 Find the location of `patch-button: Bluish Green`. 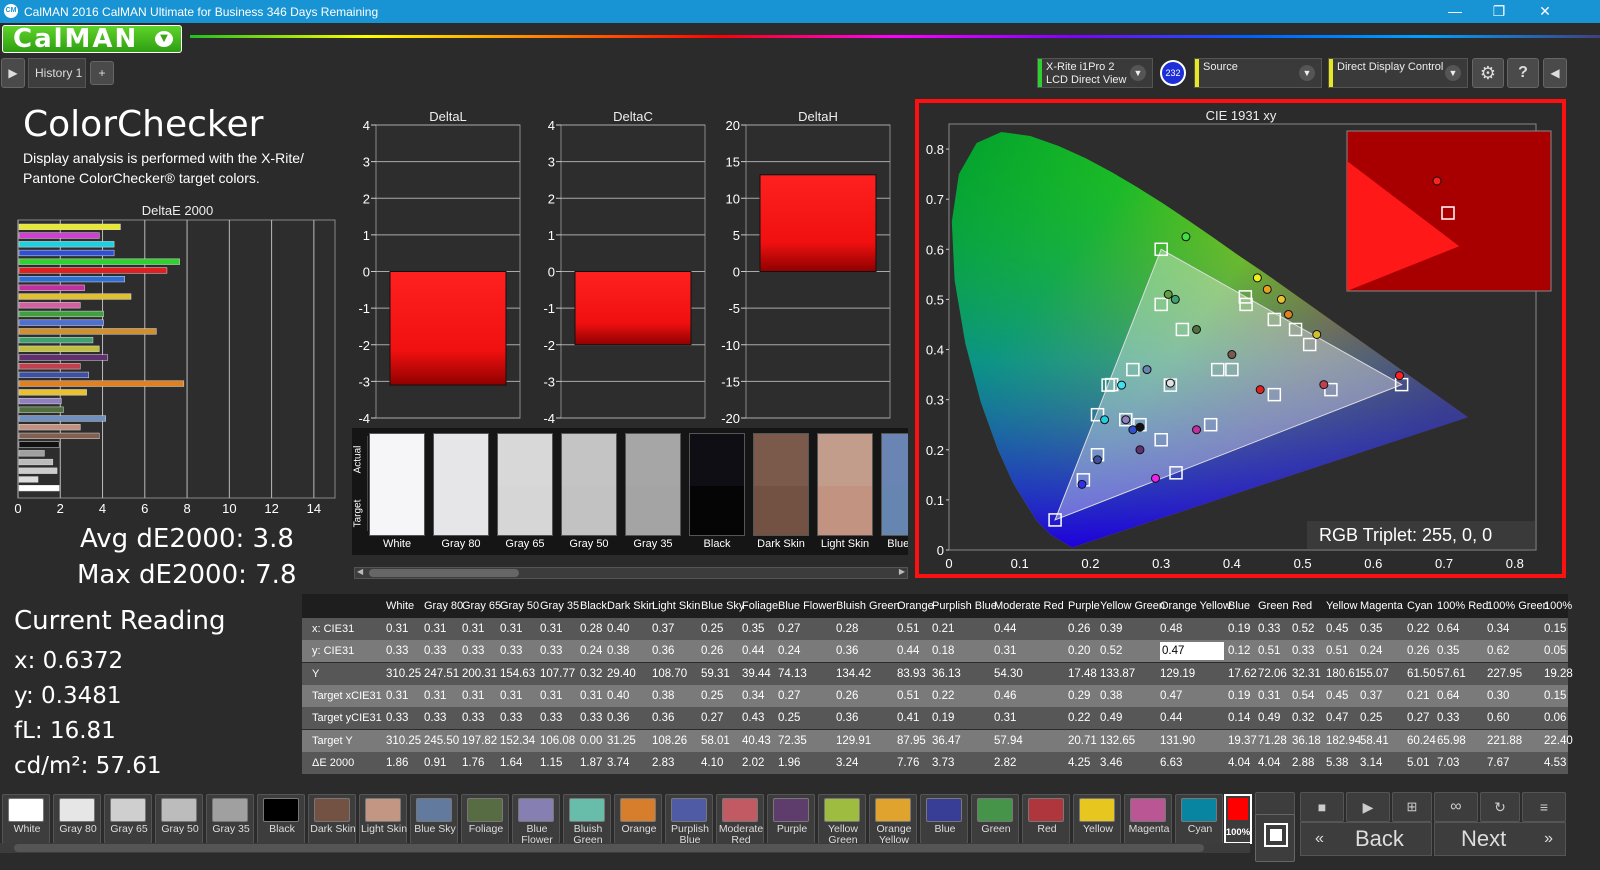

patch-button: Bluish Green is located at coordinates (587, 820).